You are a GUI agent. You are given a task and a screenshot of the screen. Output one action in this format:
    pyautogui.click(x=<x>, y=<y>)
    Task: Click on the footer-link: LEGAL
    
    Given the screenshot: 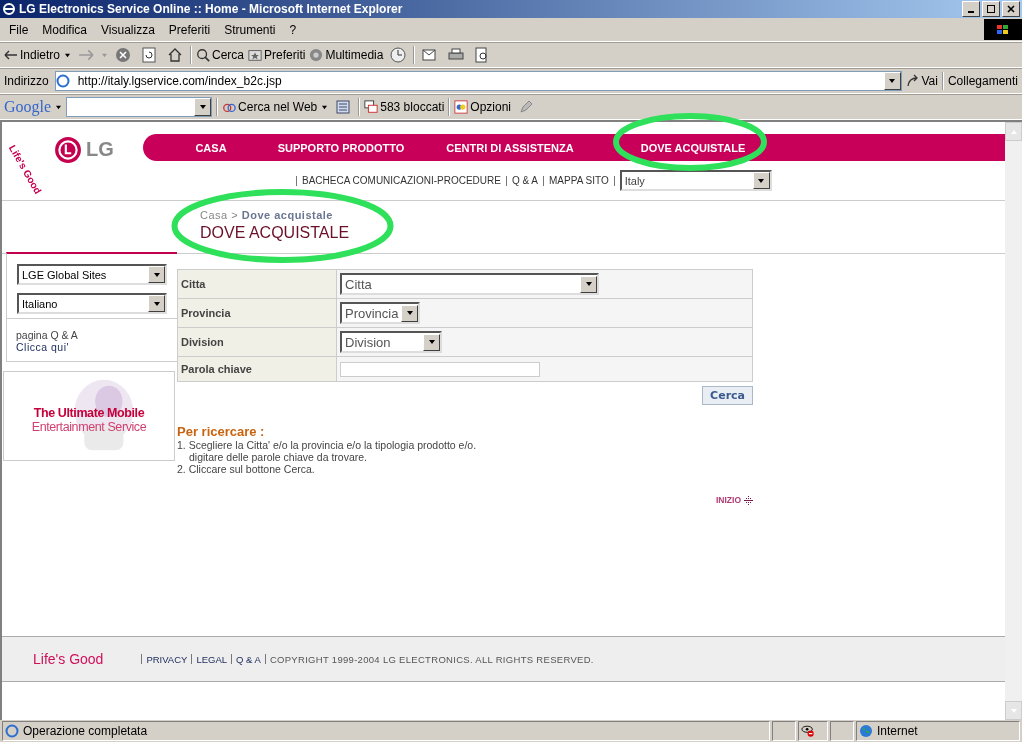 What is the action you would take?
    pyautogui.click(x=212, y=659)
    